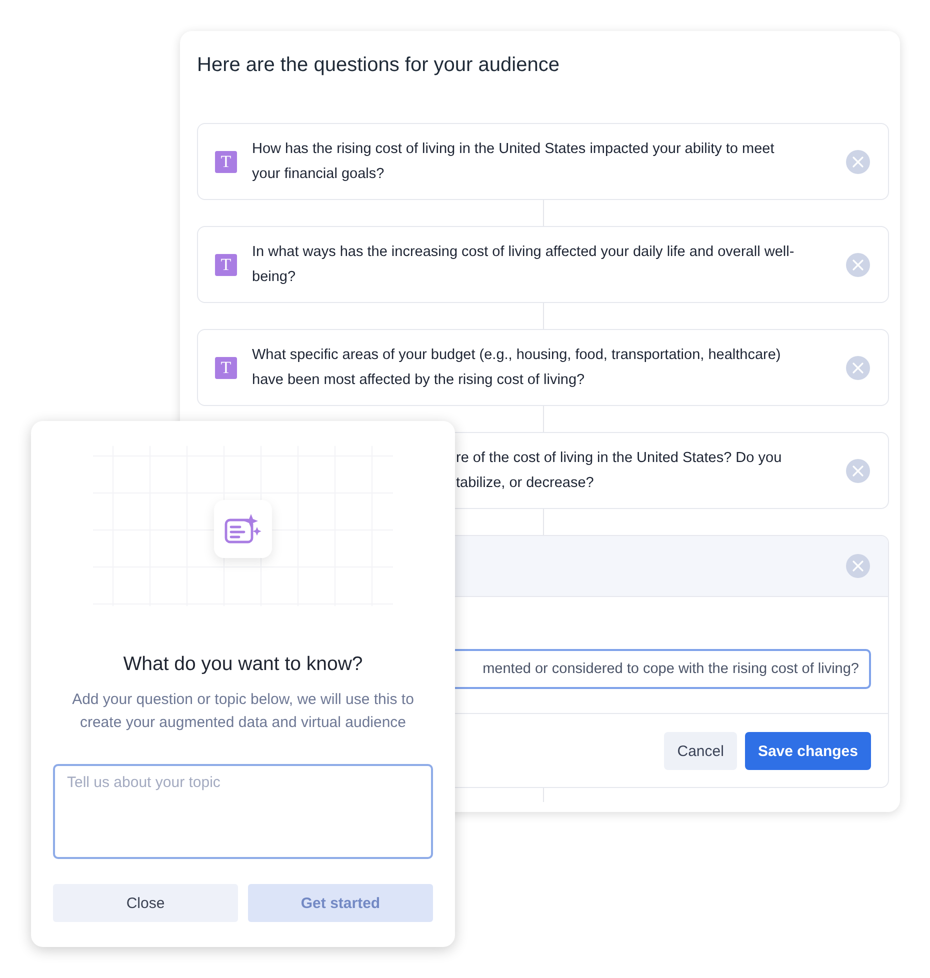 This screenshot has width=930, height=978. I want to click on topic-field: Tell us about your topic, so click(243, 811).